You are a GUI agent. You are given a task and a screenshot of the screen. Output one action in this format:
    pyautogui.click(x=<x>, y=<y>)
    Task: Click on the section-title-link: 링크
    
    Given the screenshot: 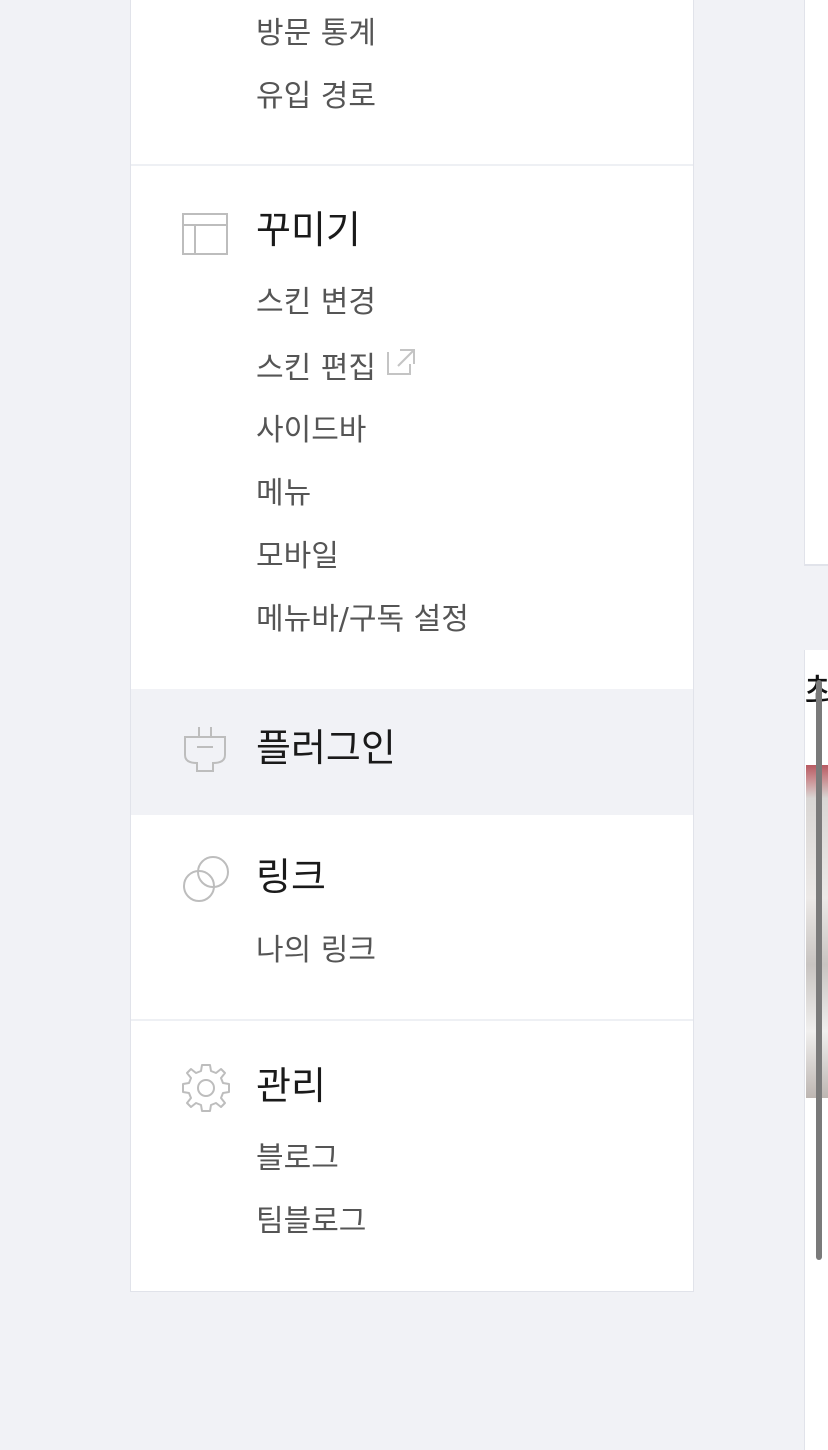 What is the action you would take?
    pyautogui.click(x=291, y=877)
    